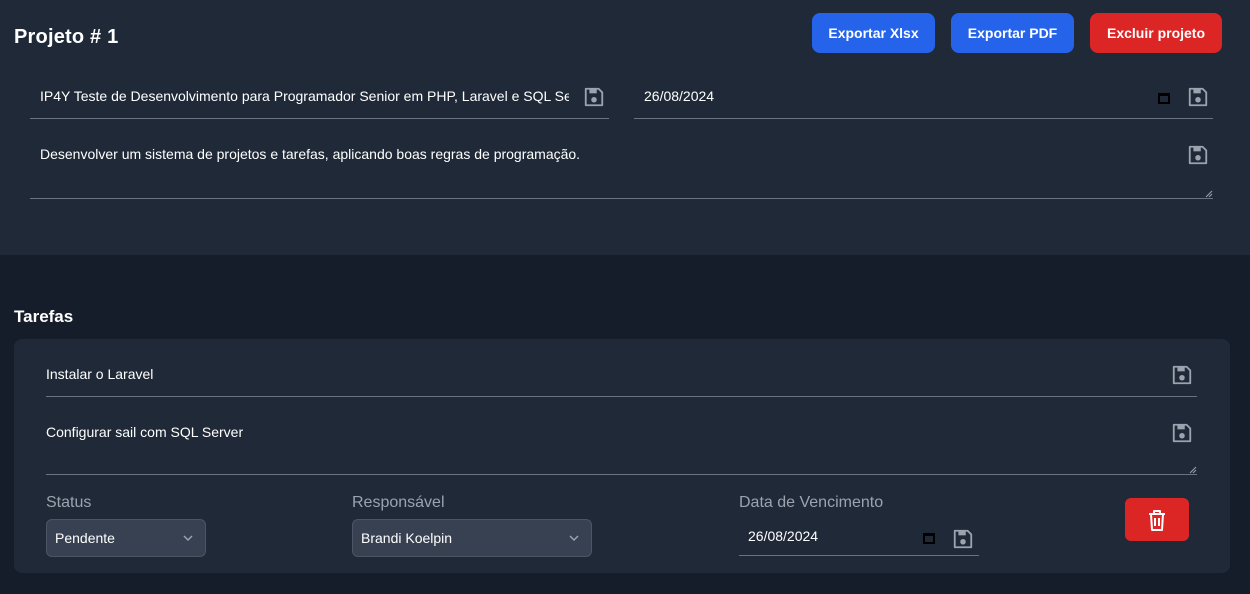 This screenshot has width=1250, height=594. I want to click on delete-task-button, so click(1157, 519).